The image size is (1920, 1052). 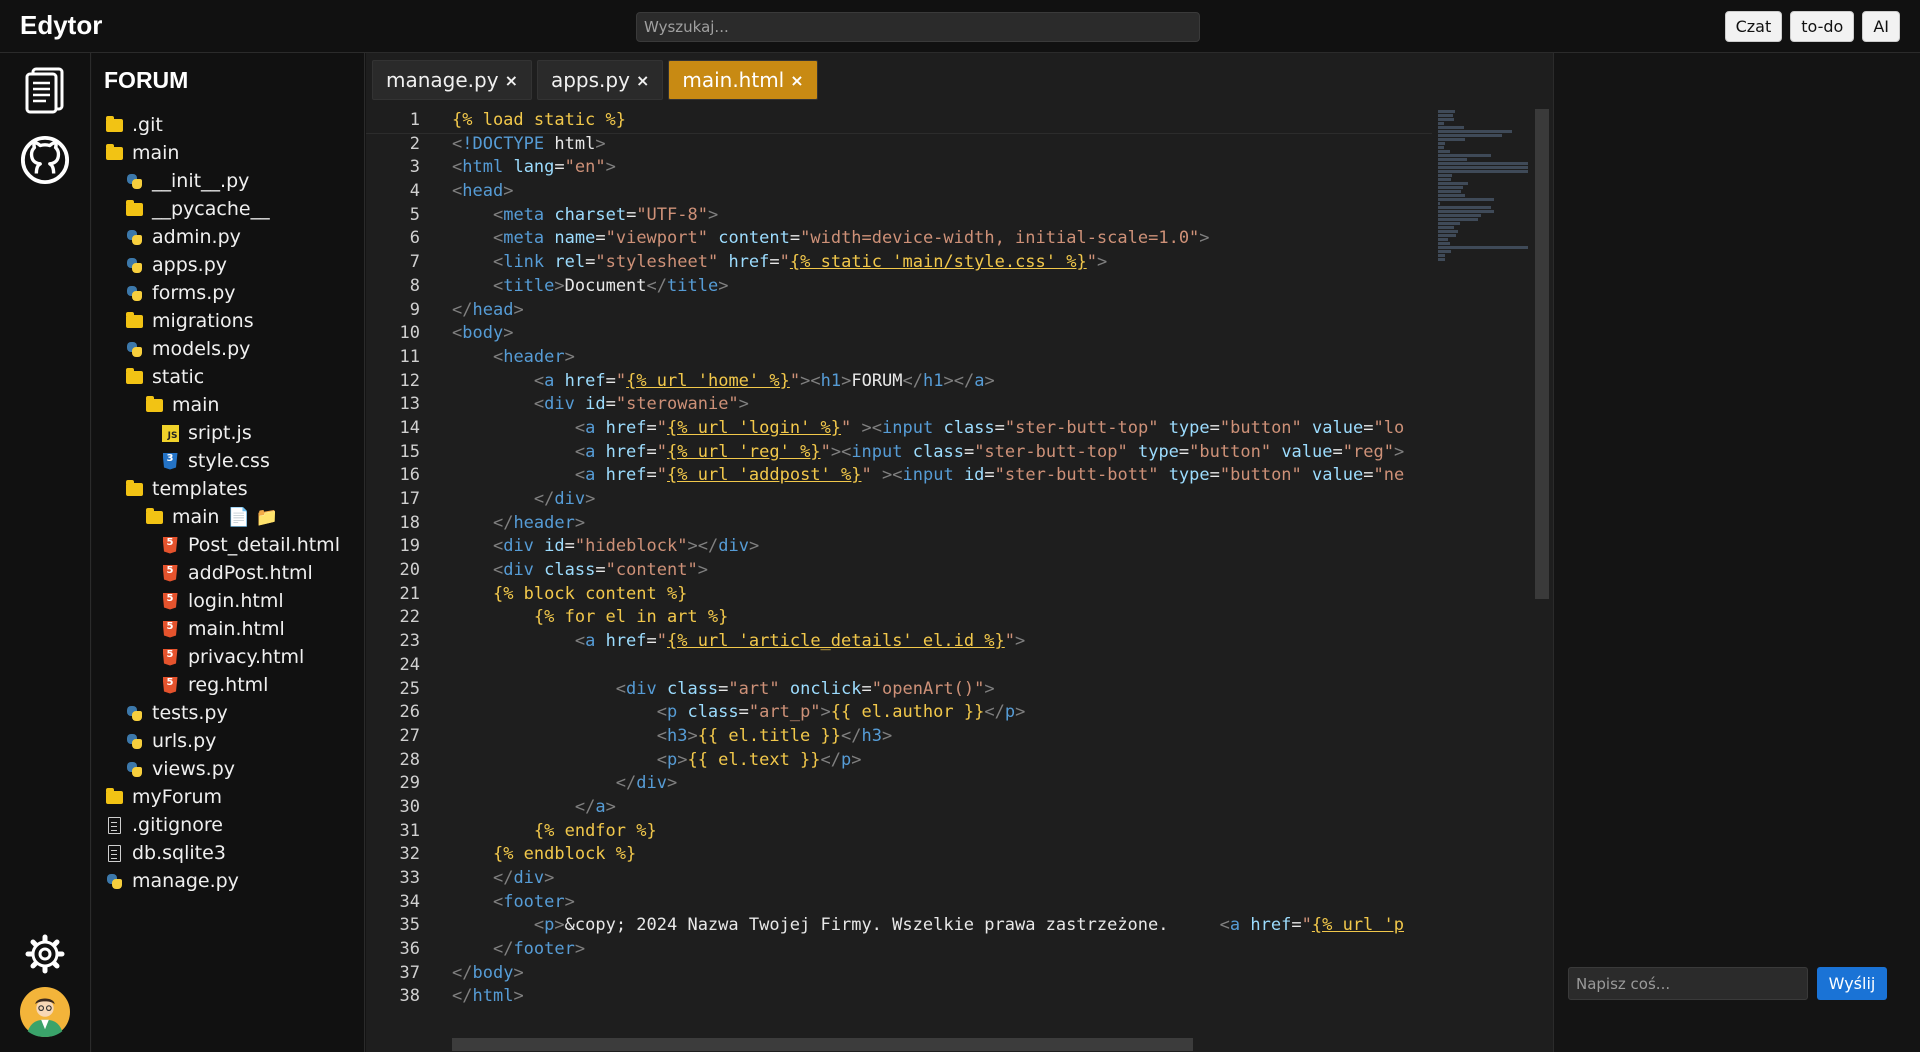 What do you see at coordinates (45, 160) in the screenshot?
I see `github-icon` at bounding box center [45, 160].